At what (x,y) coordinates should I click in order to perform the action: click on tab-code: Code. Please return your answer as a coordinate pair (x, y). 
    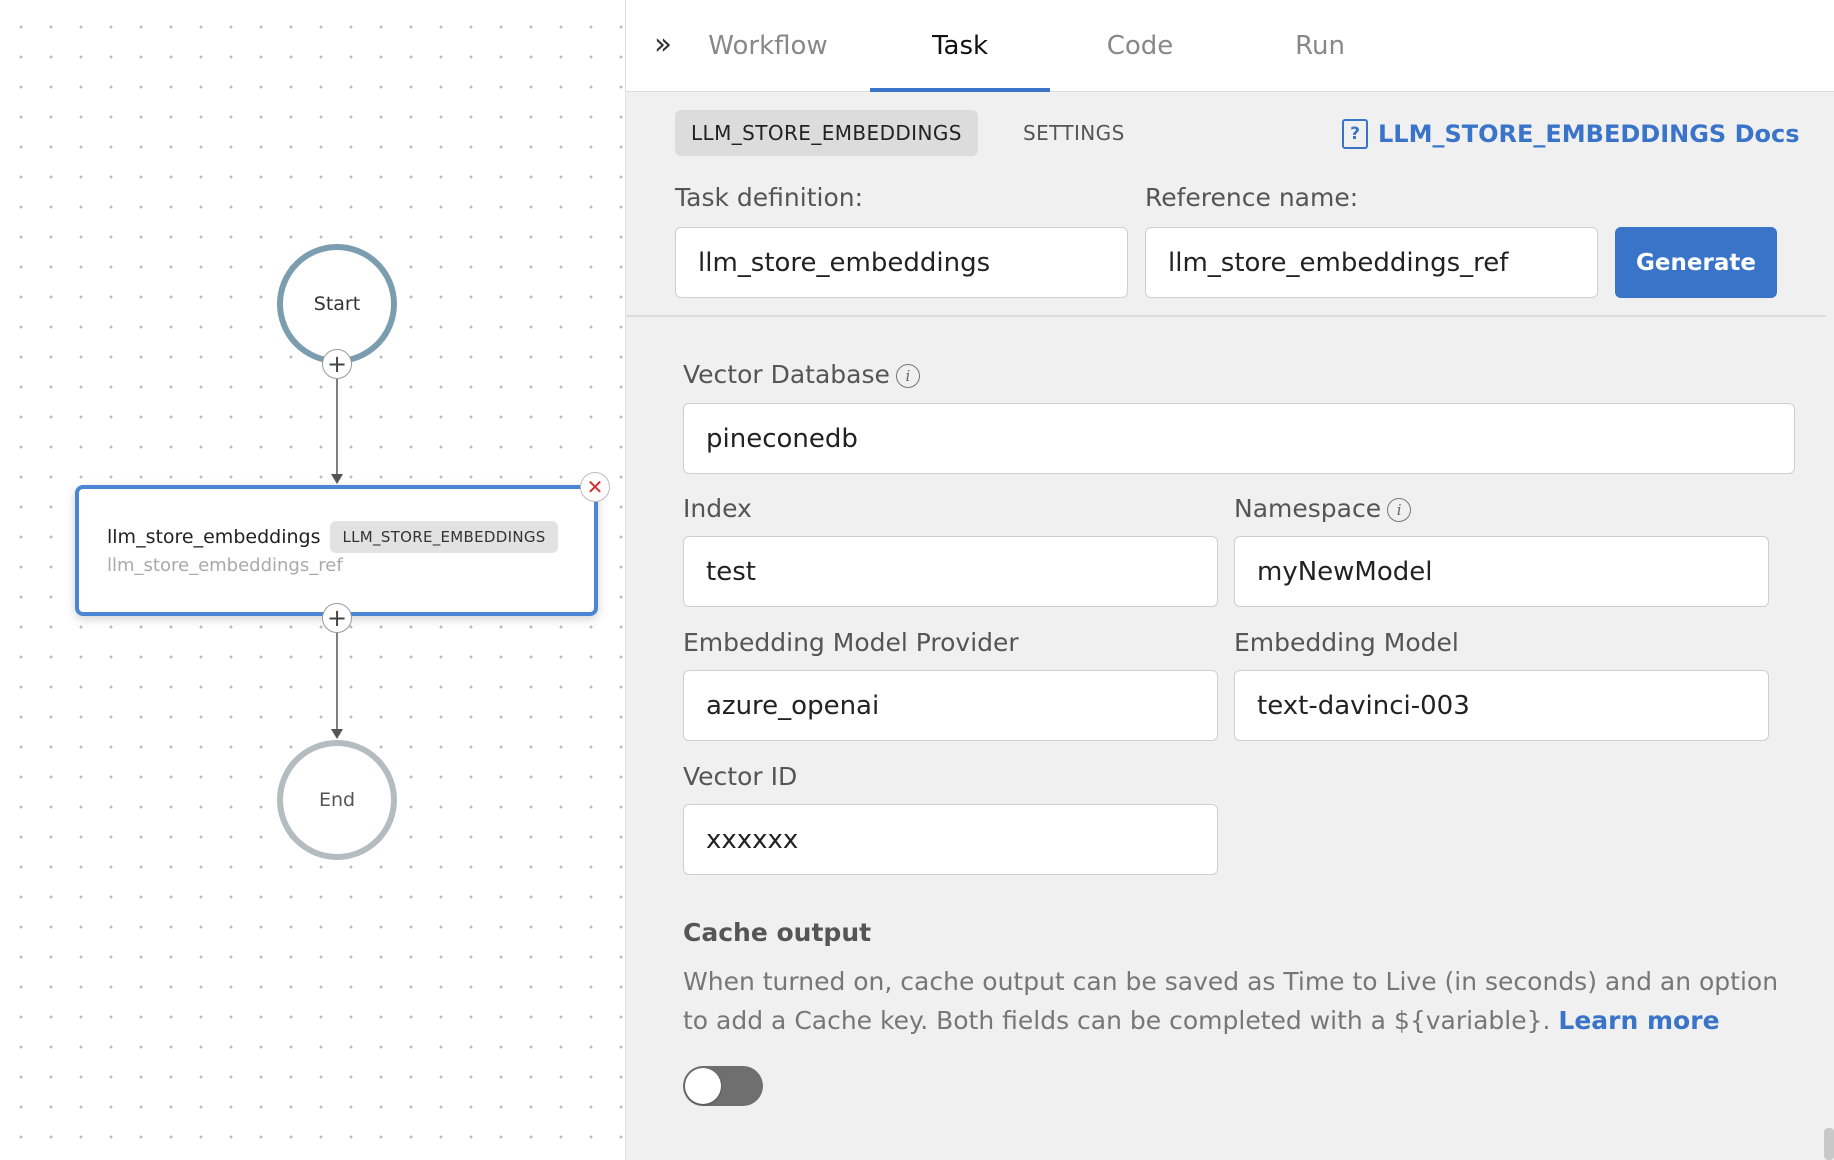
    Looking at the image, I should click on (1140, 46).